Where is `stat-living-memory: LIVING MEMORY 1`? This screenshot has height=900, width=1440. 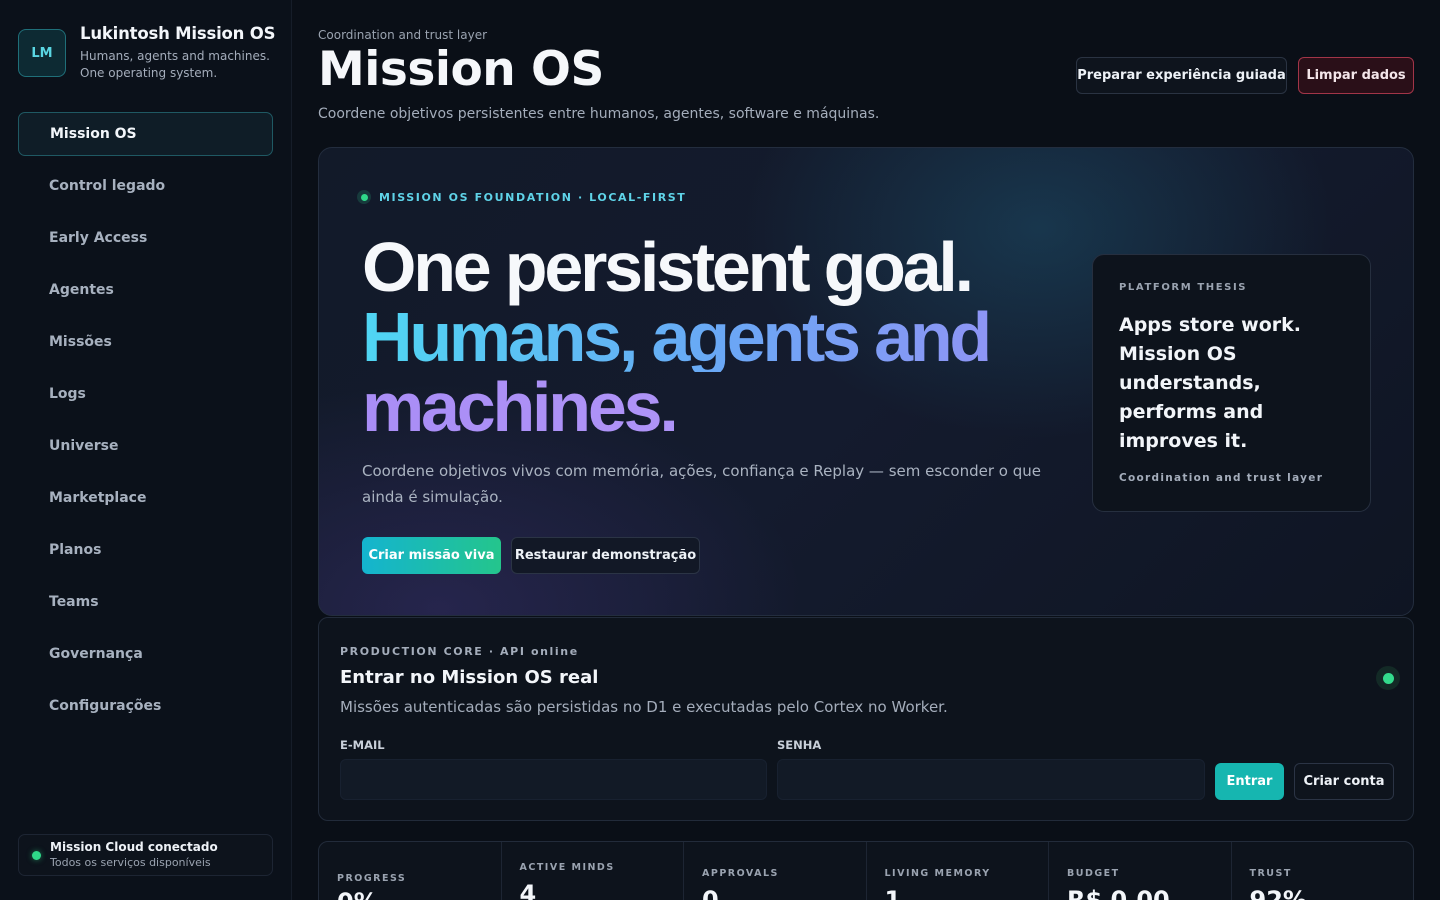
stat-living-memory: LIVING MEMORY 1 is located at coordinates (958, 871).